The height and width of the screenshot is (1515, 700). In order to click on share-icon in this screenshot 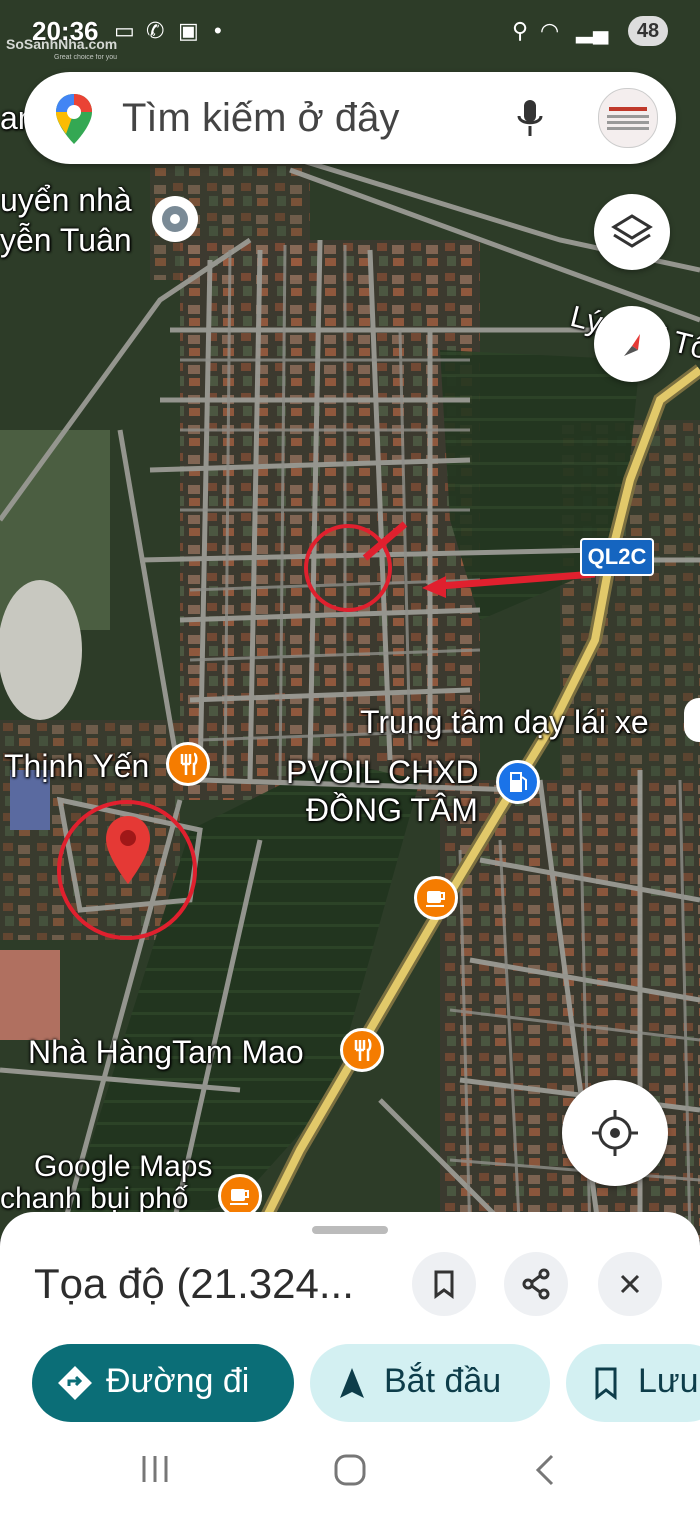, I will do `click(536, 1284)`.